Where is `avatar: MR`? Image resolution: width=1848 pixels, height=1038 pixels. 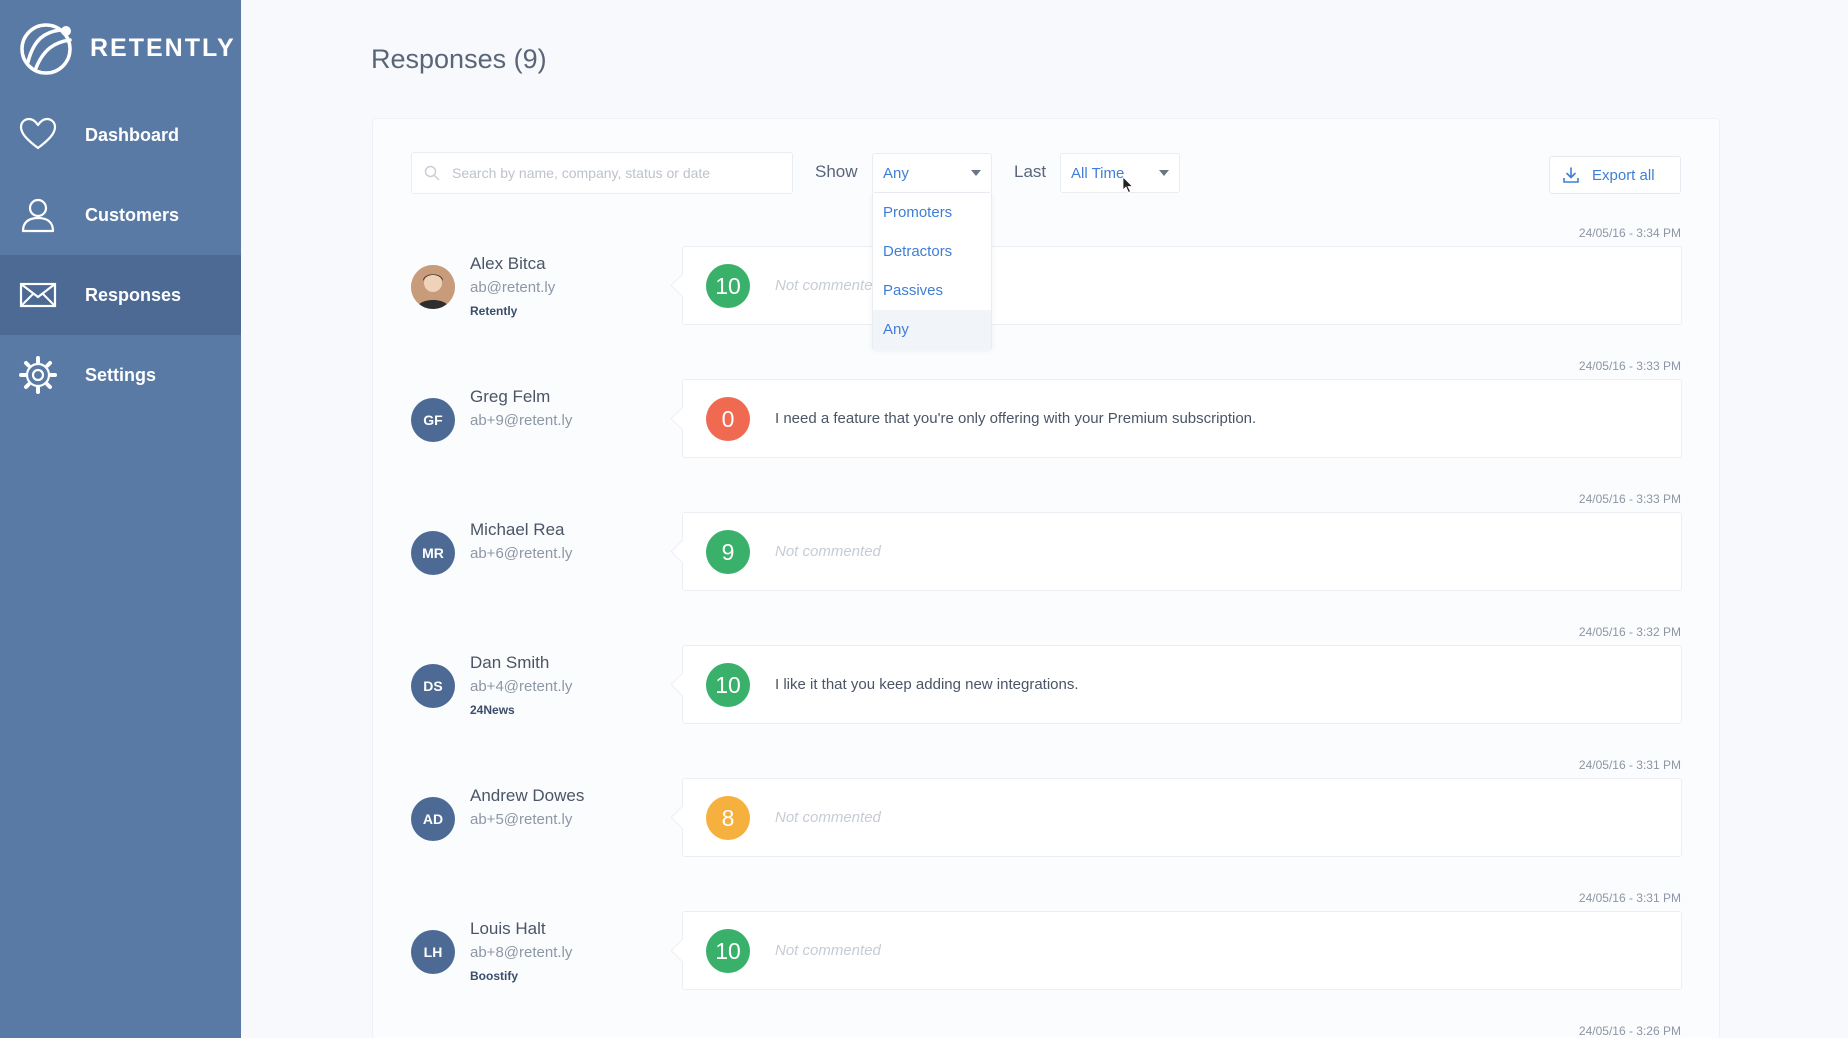
avatar: MR is located at coordinates (433, 553).